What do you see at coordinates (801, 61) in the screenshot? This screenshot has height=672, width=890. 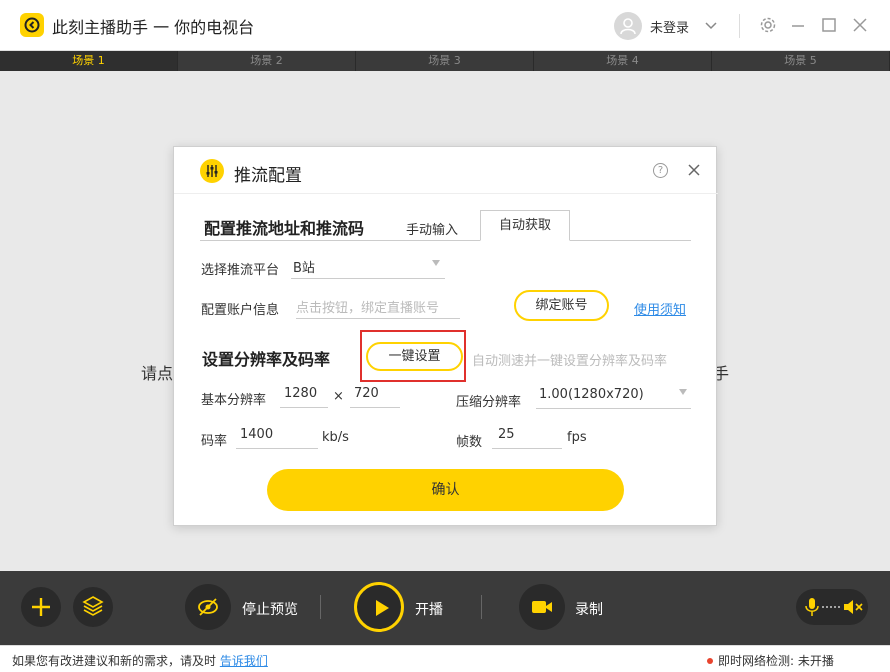 I see `scene-tab-5: 场景 5` at bounding box center [801, 61].